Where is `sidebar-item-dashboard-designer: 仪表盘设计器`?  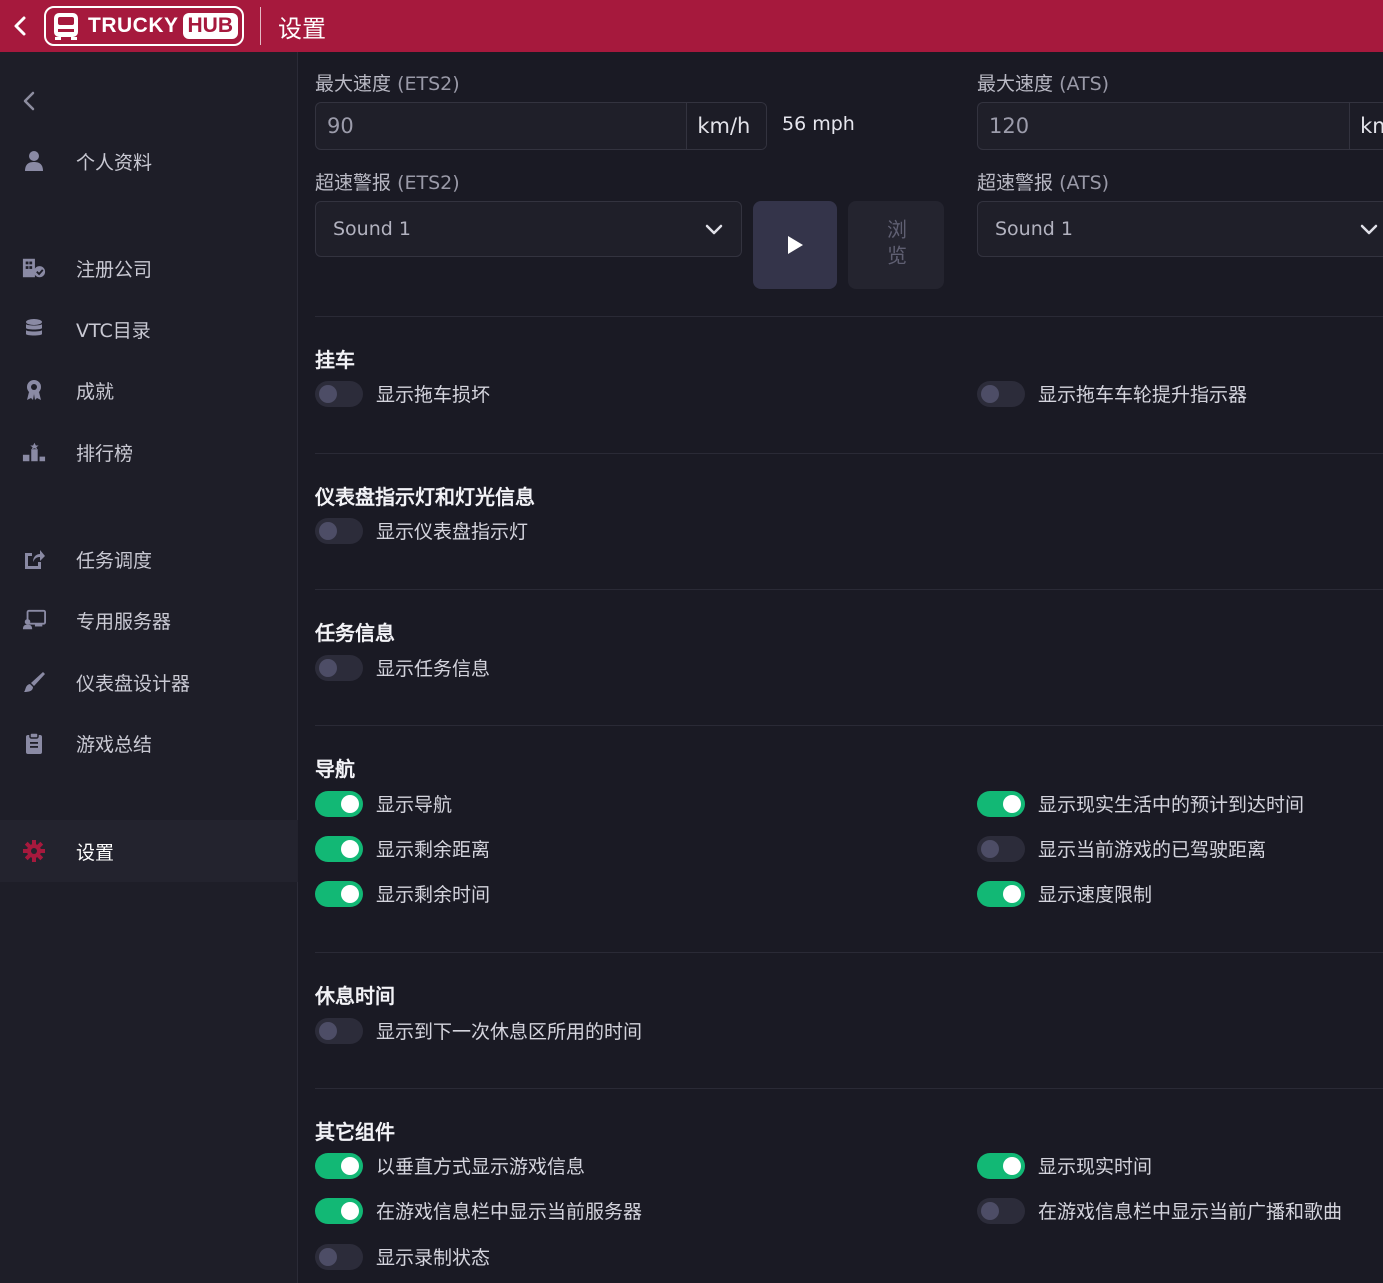
sidebar-item-dashboard-designer: 仪表盘设计器 is located at coordinates (149, 682).